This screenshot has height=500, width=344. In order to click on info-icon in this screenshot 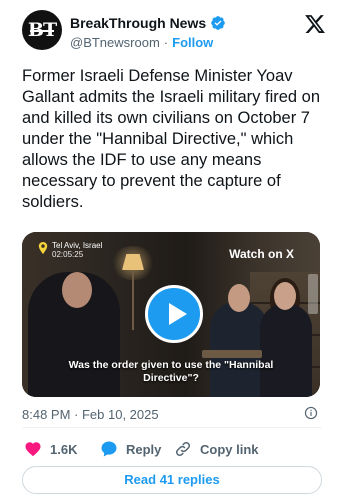, I will do `click(311, 413)`.